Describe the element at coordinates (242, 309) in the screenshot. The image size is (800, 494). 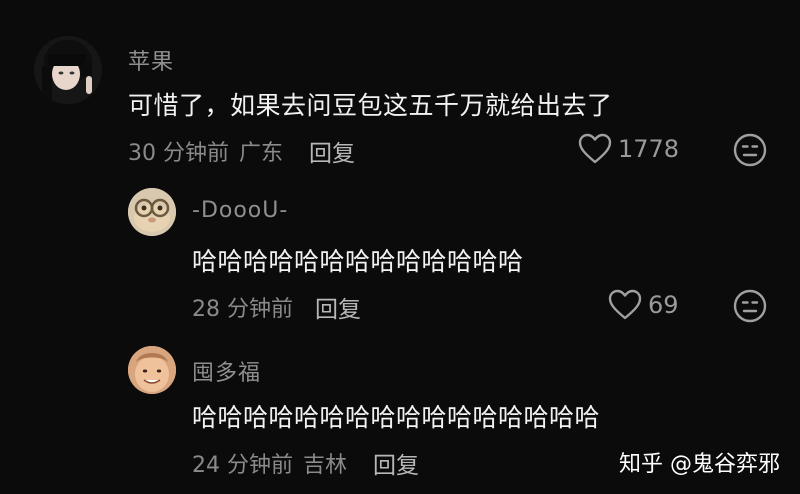
I see `comment-time: 28 分钟前` at that location.